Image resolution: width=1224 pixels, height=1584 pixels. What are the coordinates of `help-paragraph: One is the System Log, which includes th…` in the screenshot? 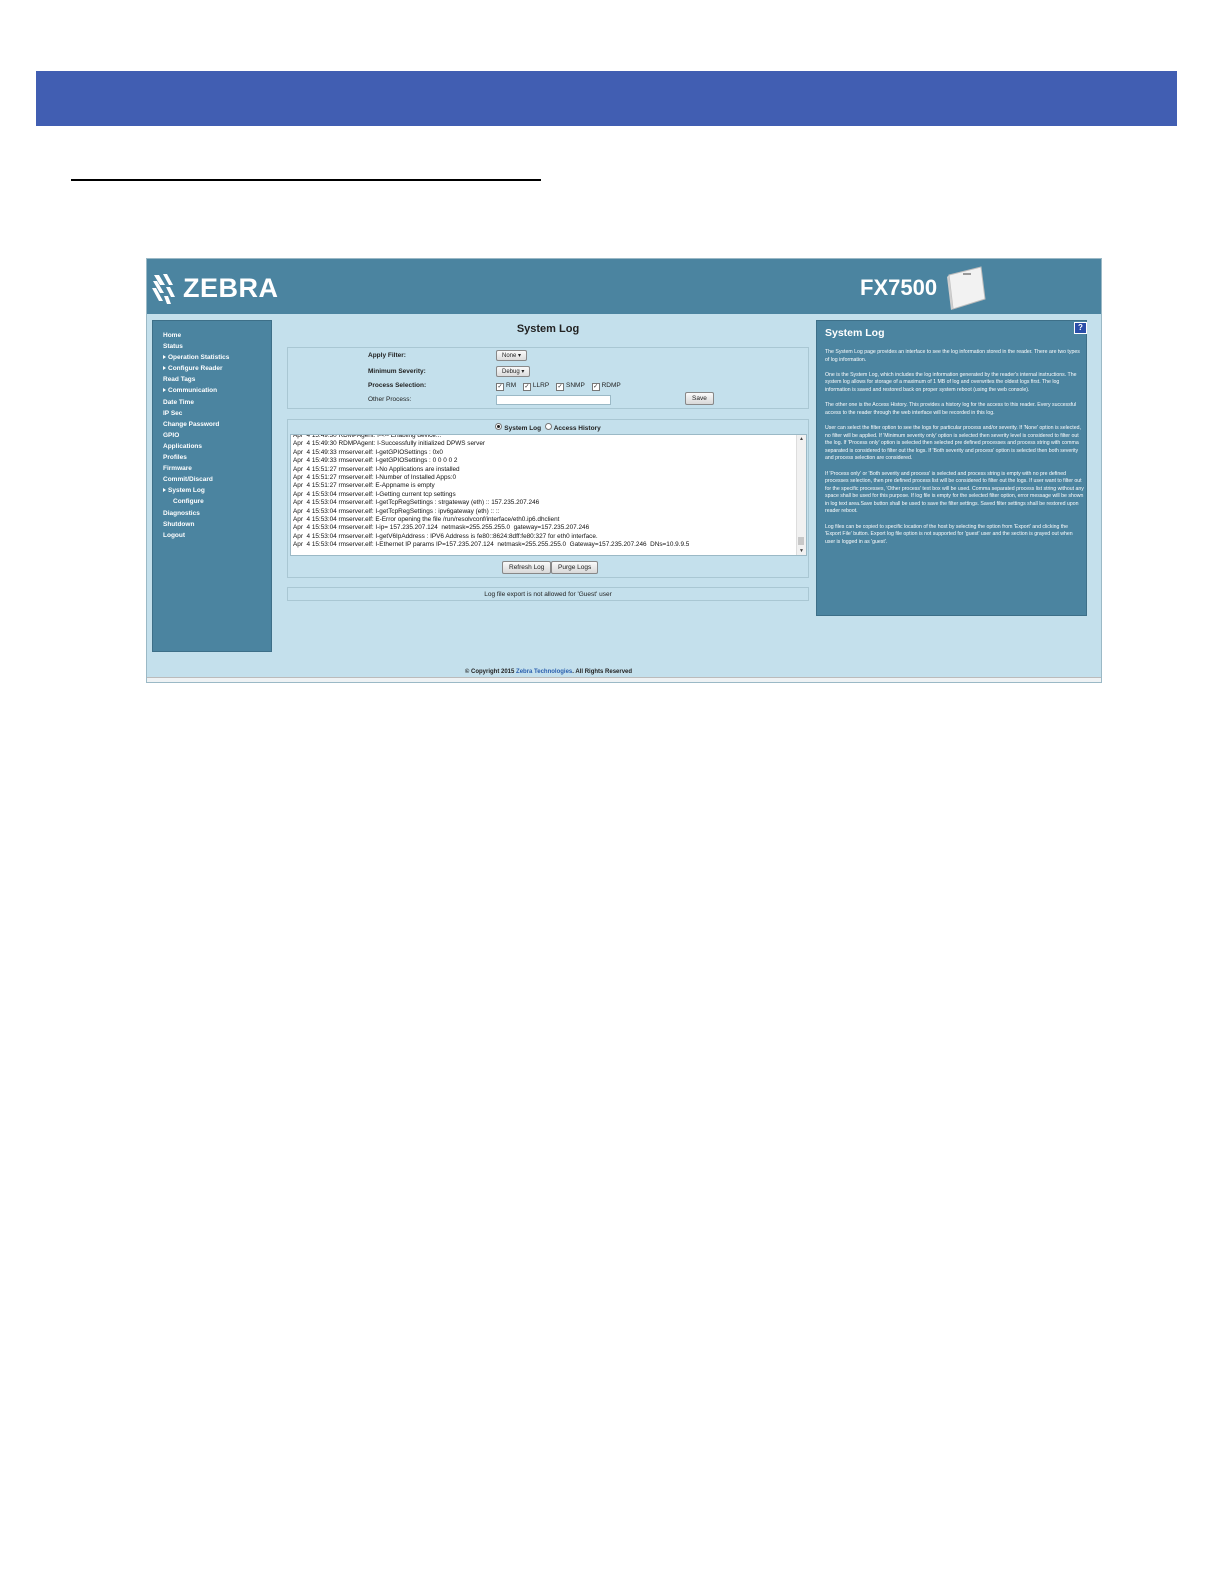 It's located at (951, 382).